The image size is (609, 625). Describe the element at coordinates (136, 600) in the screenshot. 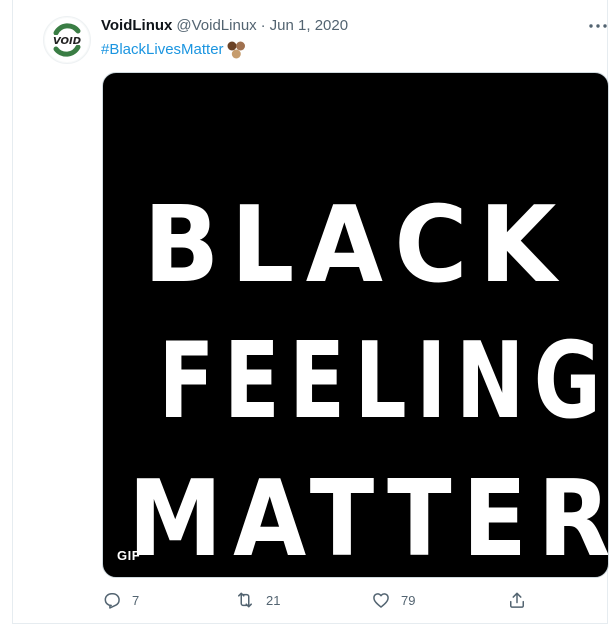

I see `reply-count: 7` at that location.